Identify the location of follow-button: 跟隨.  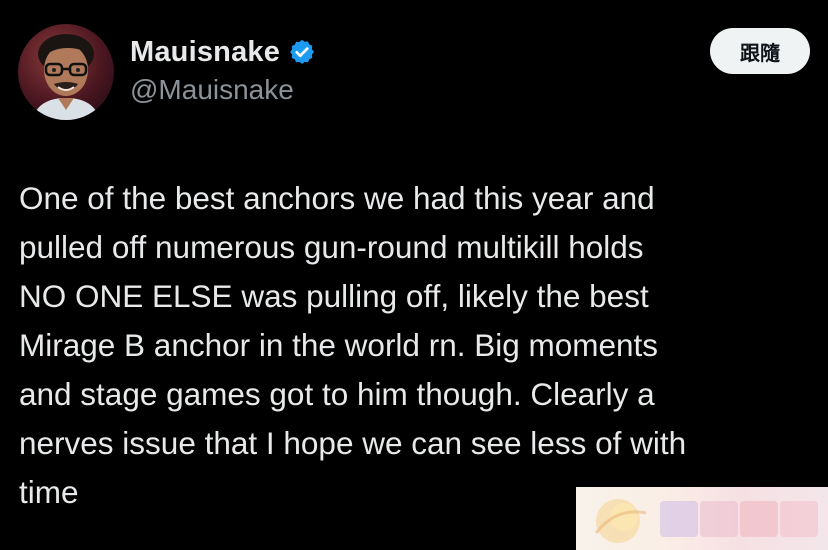
(760, 51).